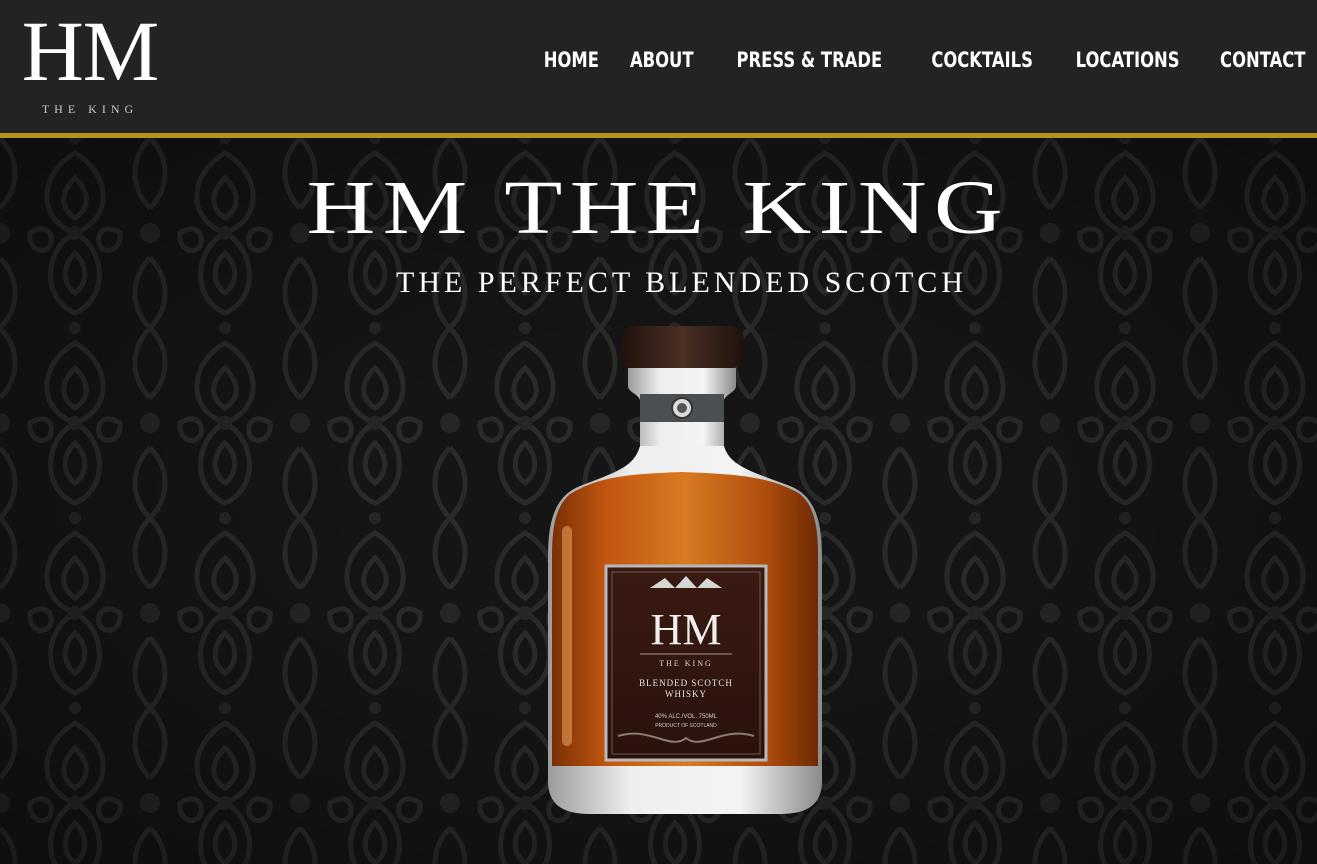  Describe the element at coordinates (1128, 60) in the screenshot. I see `nav-locations: LOCATIONS` at that location.